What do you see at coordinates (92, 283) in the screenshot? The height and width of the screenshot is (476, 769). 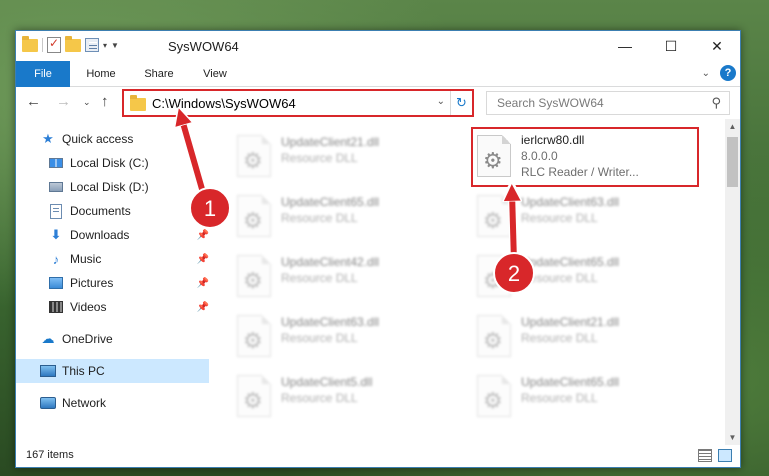 I see `sidebar-item-label: Pictures` at bounding box center [92, 283].